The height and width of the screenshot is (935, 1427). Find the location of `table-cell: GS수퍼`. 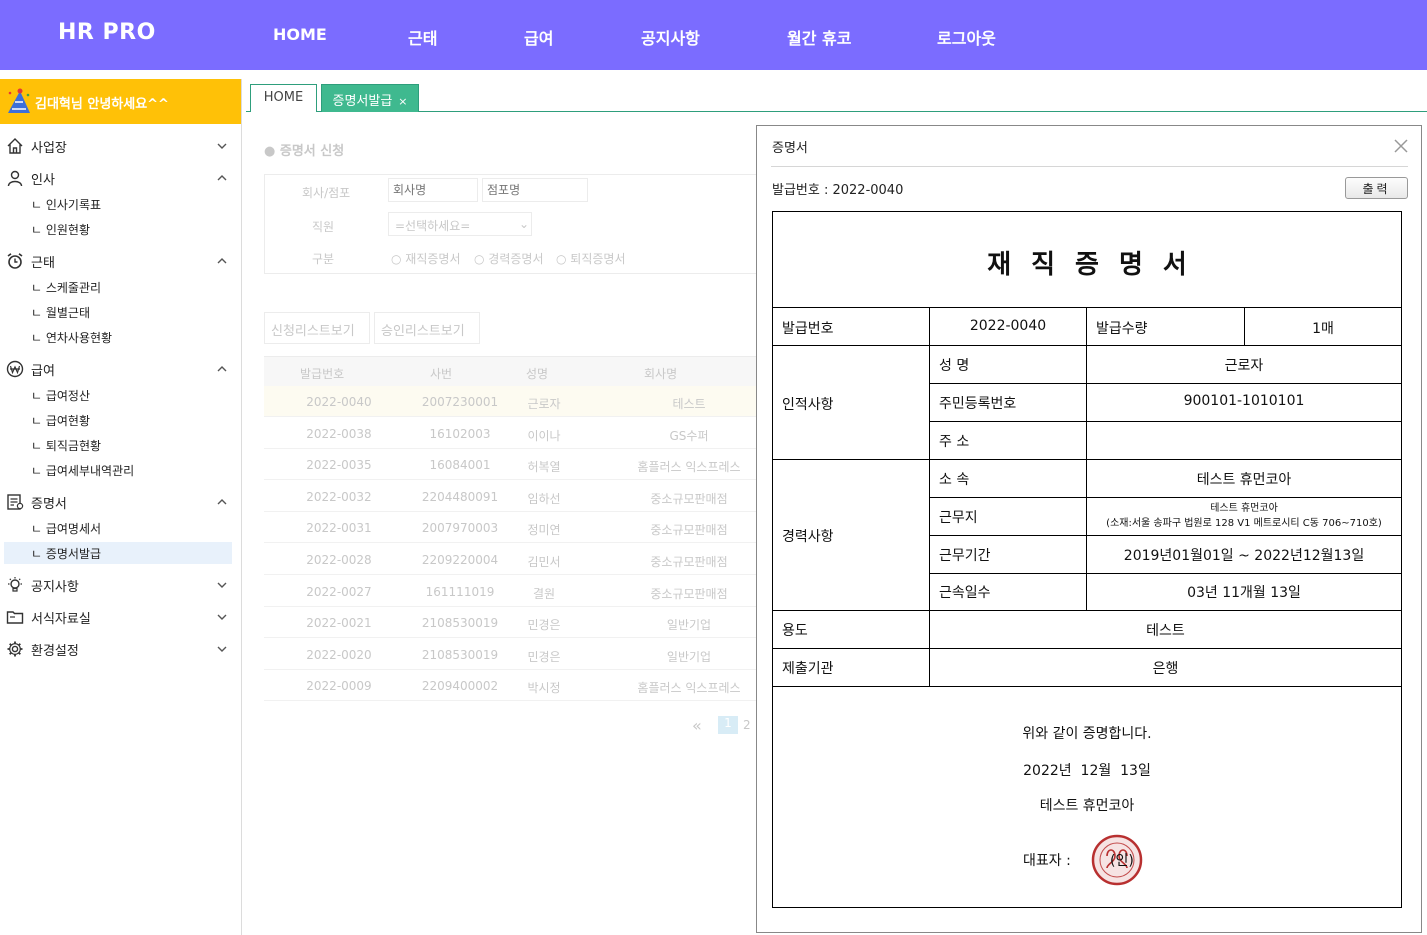

table-cell: GS수퍼 is located at coordinates (689, 435).